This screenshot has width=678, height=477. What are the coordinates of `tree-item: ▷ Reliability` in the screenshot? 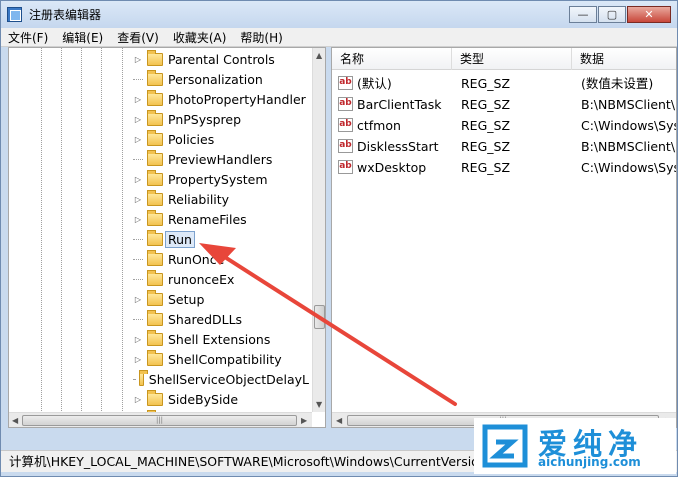 It's located at (221, 199).